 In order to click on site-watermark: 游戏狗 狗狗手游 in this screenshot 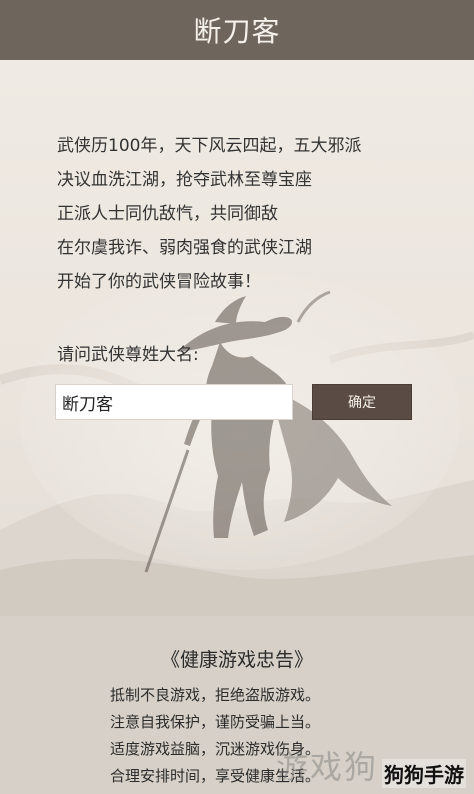, I will do `click(371, 765)`.